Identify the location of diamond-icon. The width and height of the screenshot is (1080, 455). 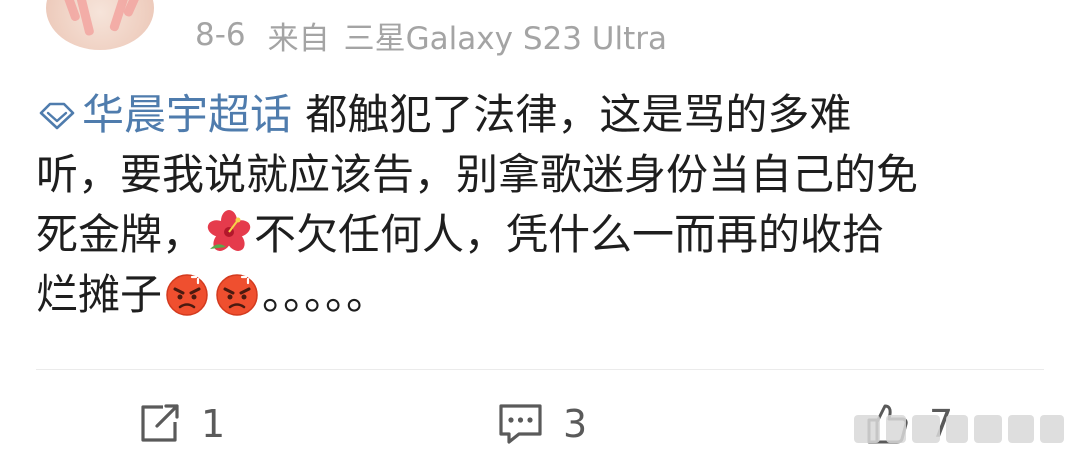
(57, 116).